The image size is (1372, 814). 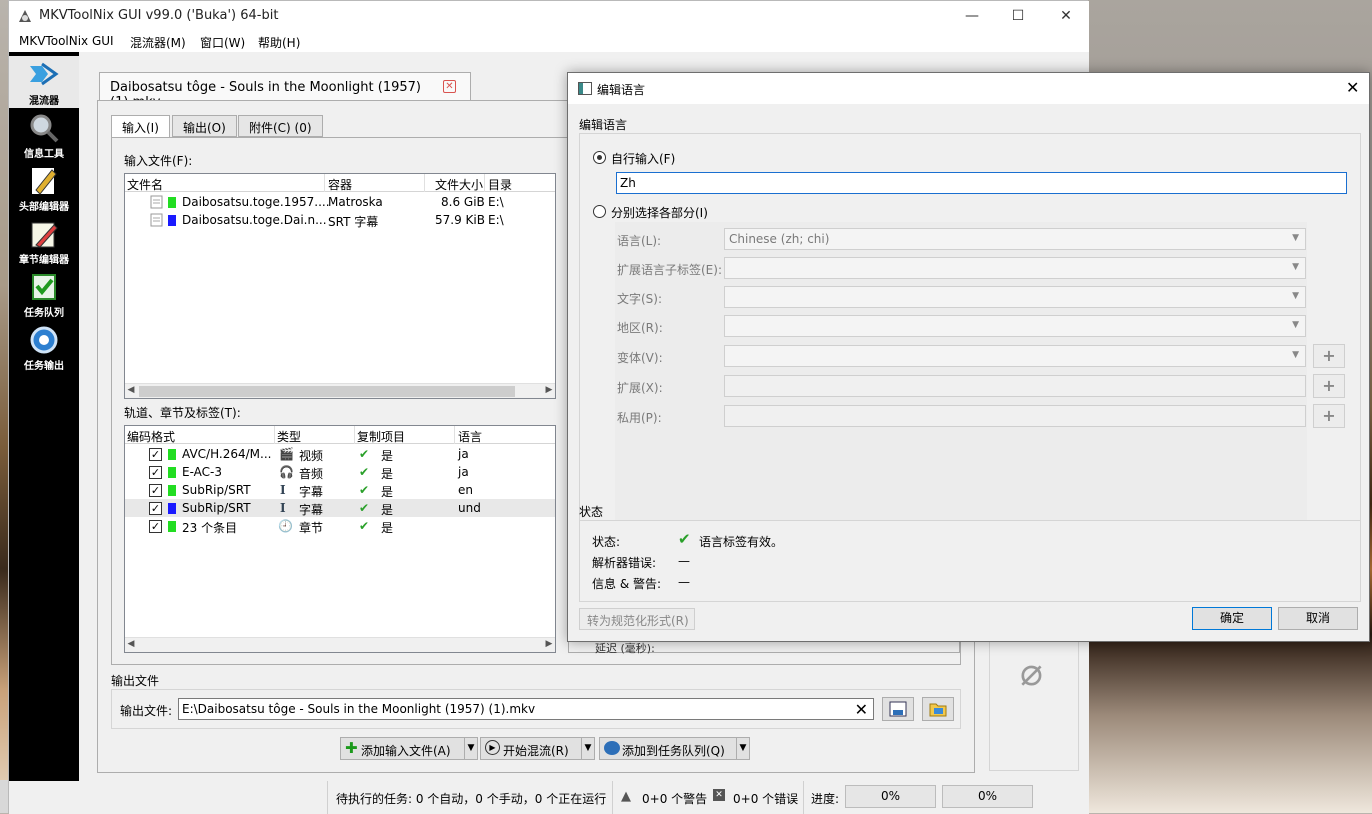 What do you see at coordinates (289, 436) in the screenshot?
I see `col-type: 类型` at bounding box center [289, 436].